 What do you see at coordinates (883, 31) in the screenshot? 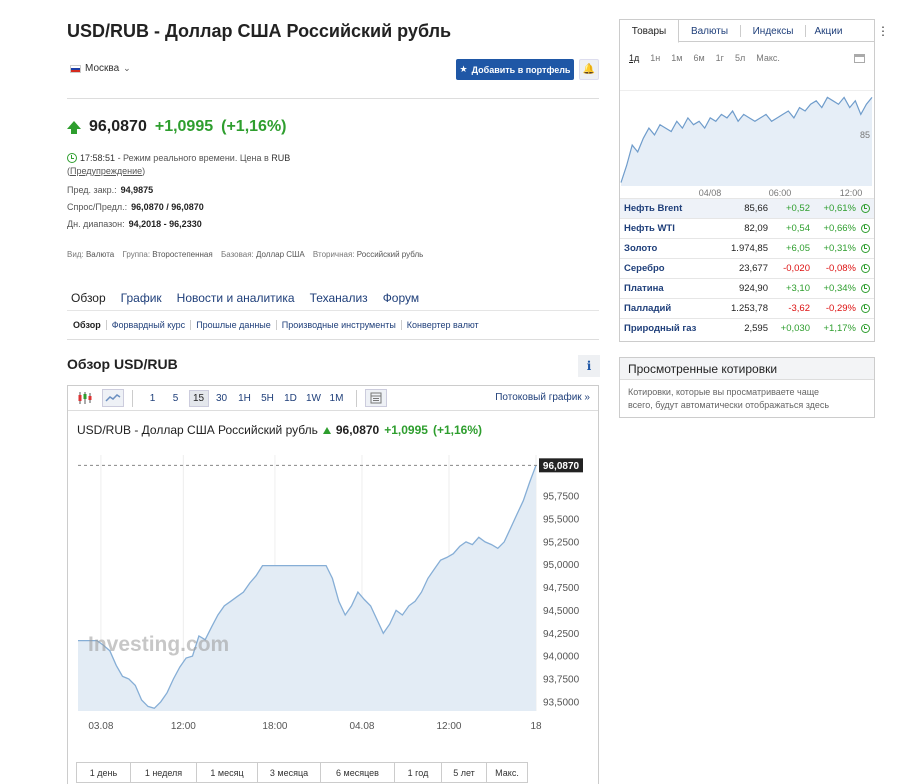
I see `more-options-icon: ⋮` at bounding box center [883, 31].